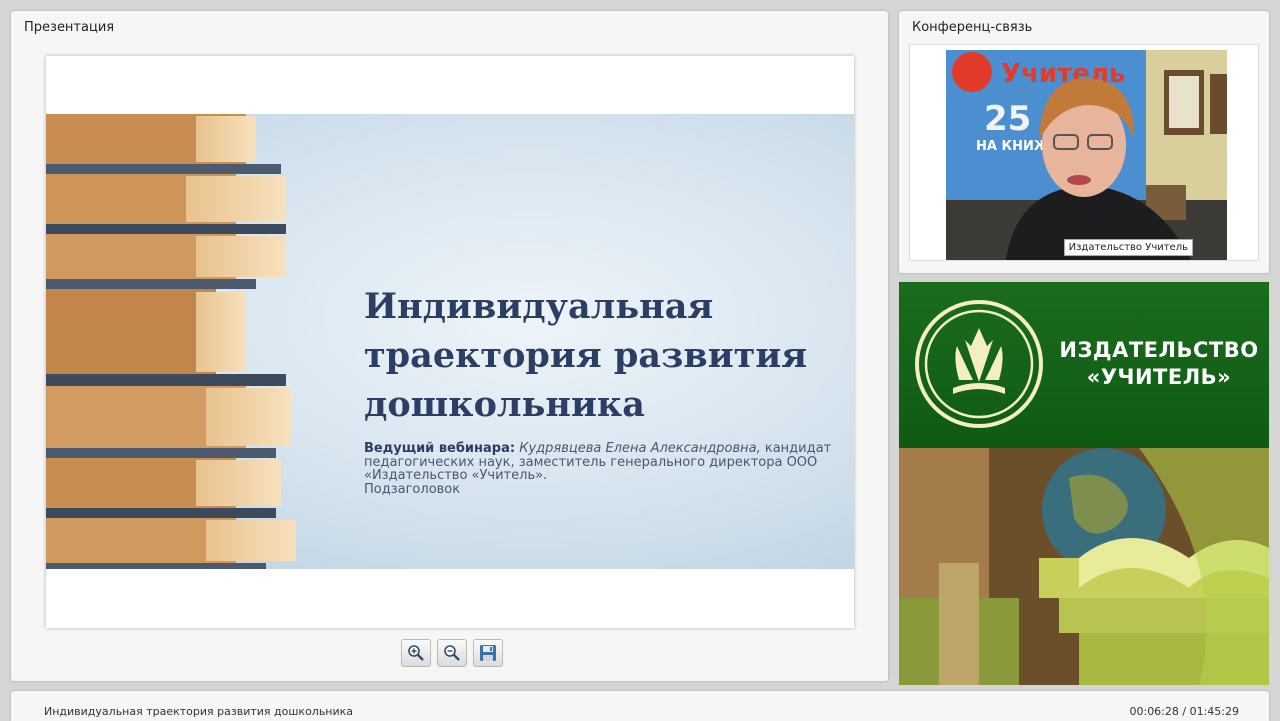  I want to click on zoom-out-button, so click(452, 653).